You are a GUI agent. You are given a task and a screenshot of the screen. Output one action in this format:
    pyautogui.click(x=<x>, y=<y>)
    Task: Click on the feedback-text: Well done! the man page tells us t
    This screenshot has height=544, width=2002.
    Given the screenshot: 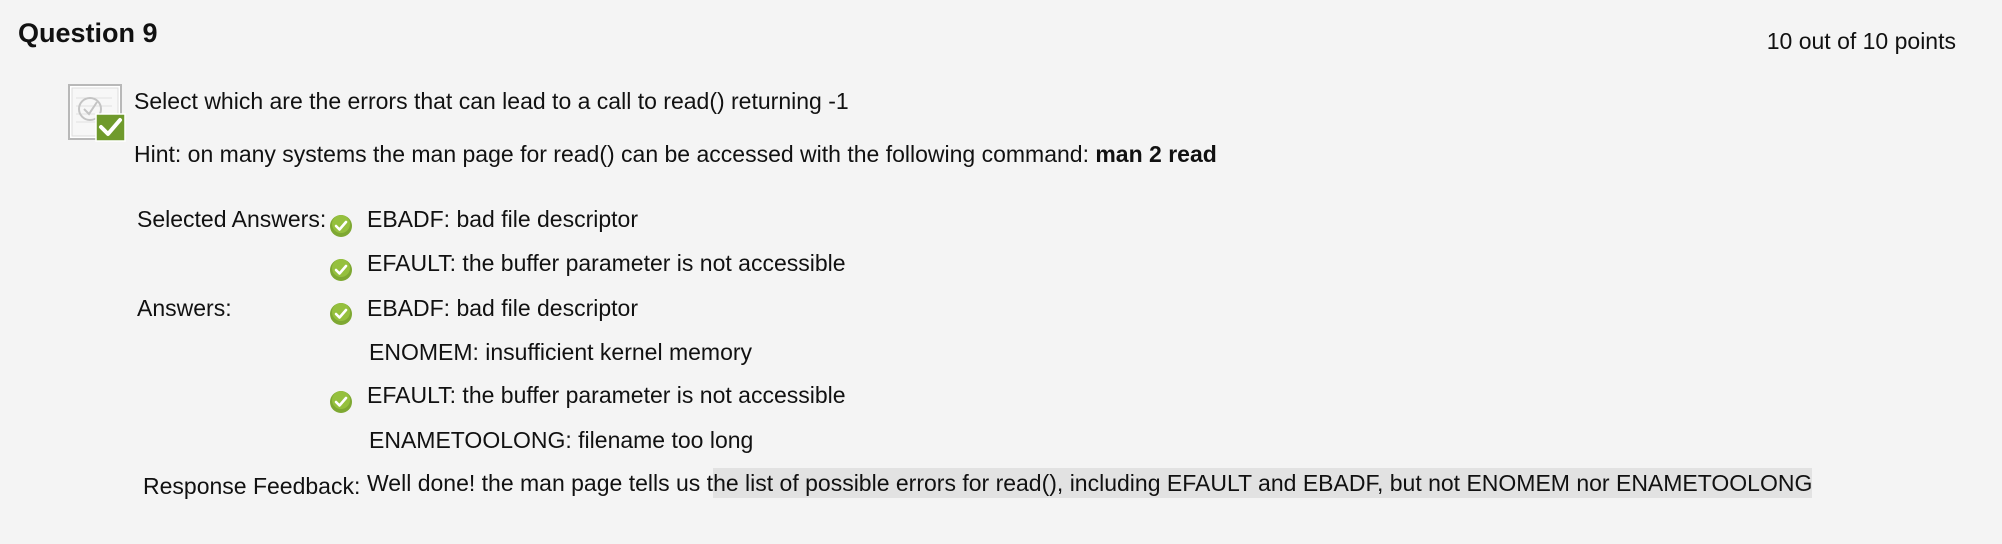 What is the action you would take?
    pyautogui.click(x=540, y=483)
    